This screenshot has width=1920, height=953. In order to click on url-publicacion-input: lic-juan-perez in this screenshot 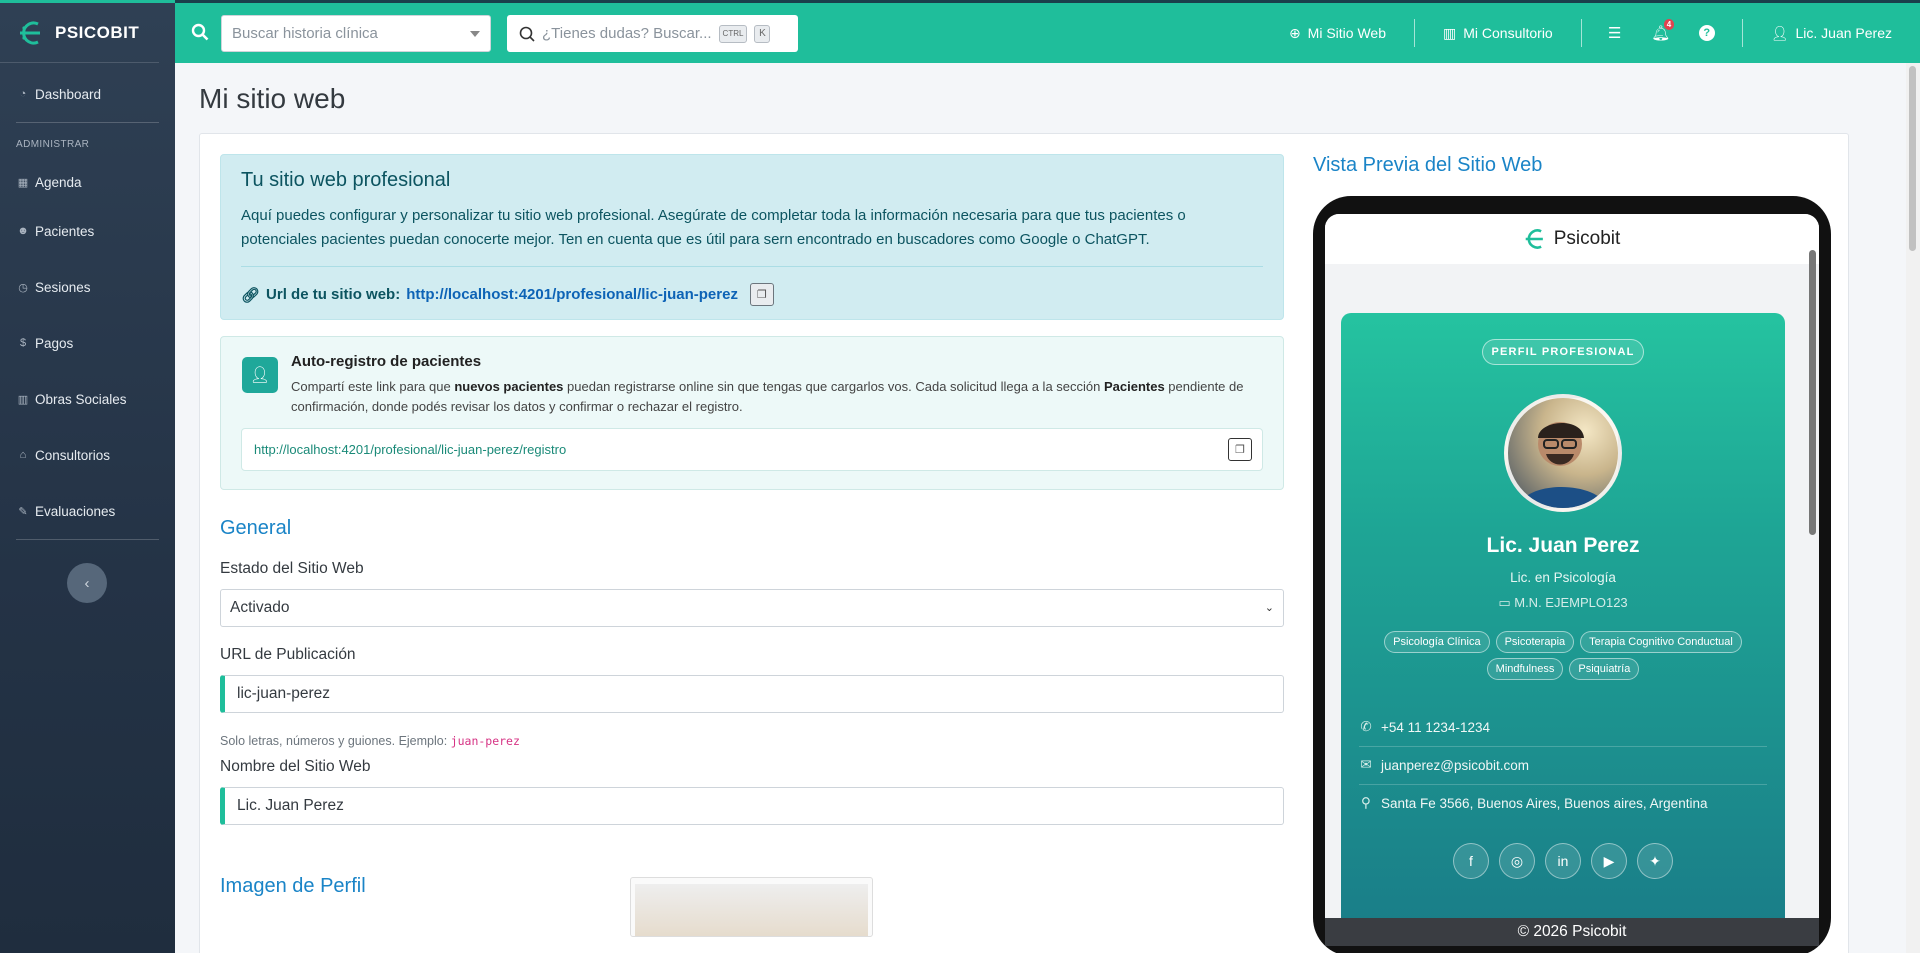, I will do `click(752, 694)`.